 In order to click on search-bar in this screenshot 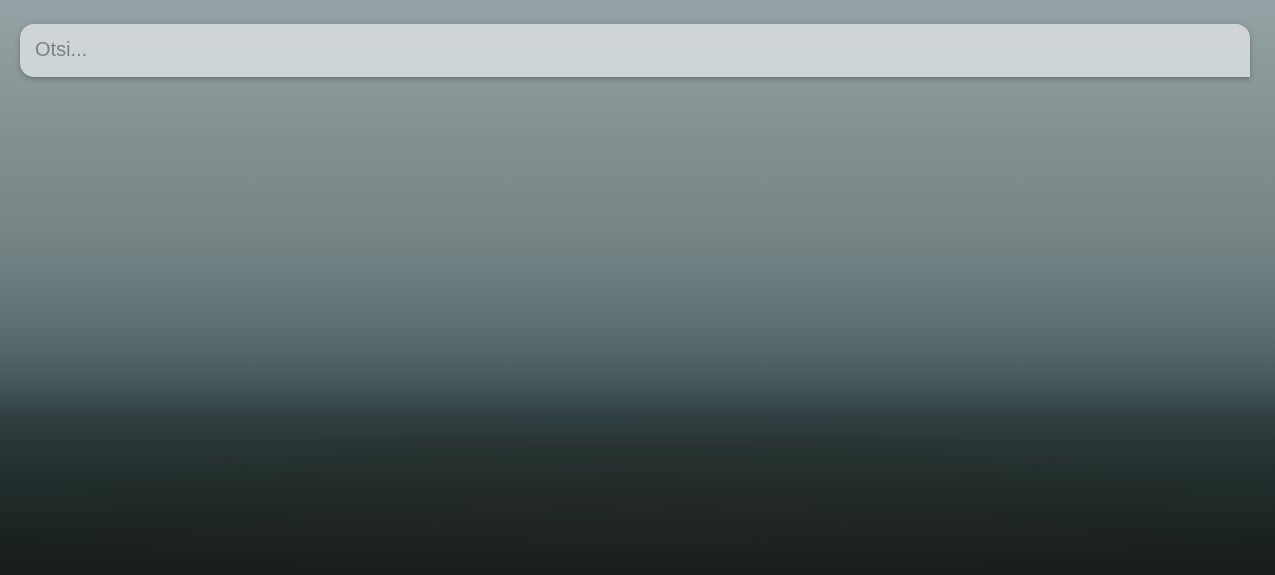, I will do `click(635, 50)`.